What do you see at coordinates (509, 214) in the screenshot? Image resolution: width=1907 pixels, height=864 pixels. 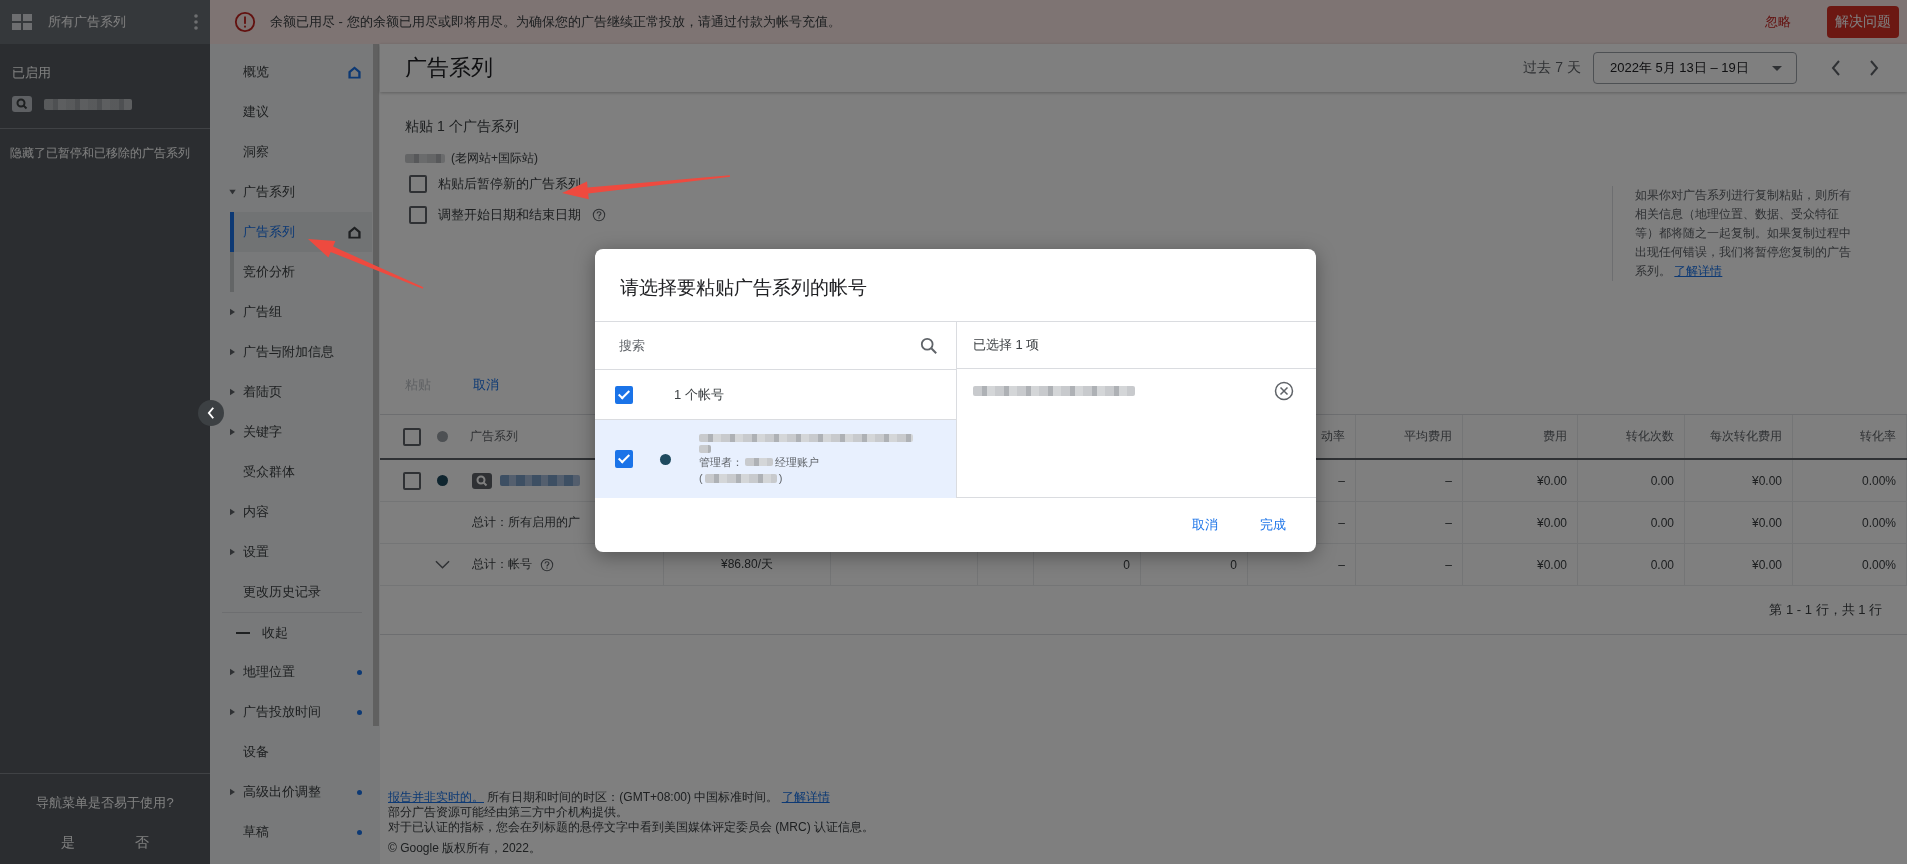 I see `option-label: 调整开始日期和结束日期` at bounding box center [509, 214].